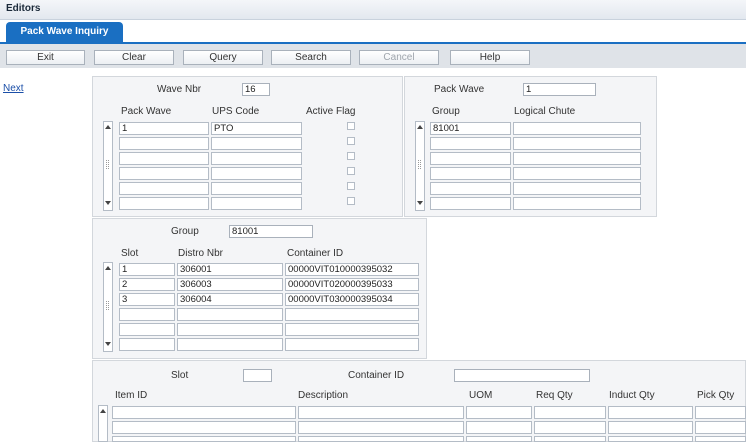 Image resolution: width=746 pixels, height=442 pixels. What do you see at coordinates (236, 111) in the screenshot?
I see `col-header-ups-code: UPS Code` at bounding box center [236, 111].